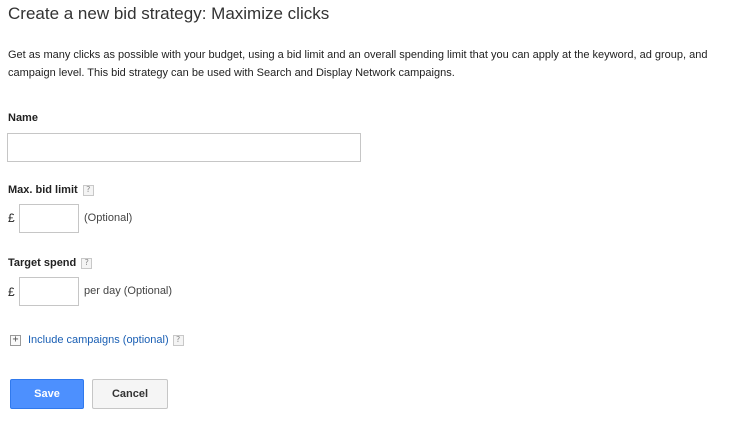 This screenshot has height=424, width=731. What do you see at coordinates (88, 190) in the screenshot?
I see `max-bid-help-icon: ?` at bounding box center [88, 190].